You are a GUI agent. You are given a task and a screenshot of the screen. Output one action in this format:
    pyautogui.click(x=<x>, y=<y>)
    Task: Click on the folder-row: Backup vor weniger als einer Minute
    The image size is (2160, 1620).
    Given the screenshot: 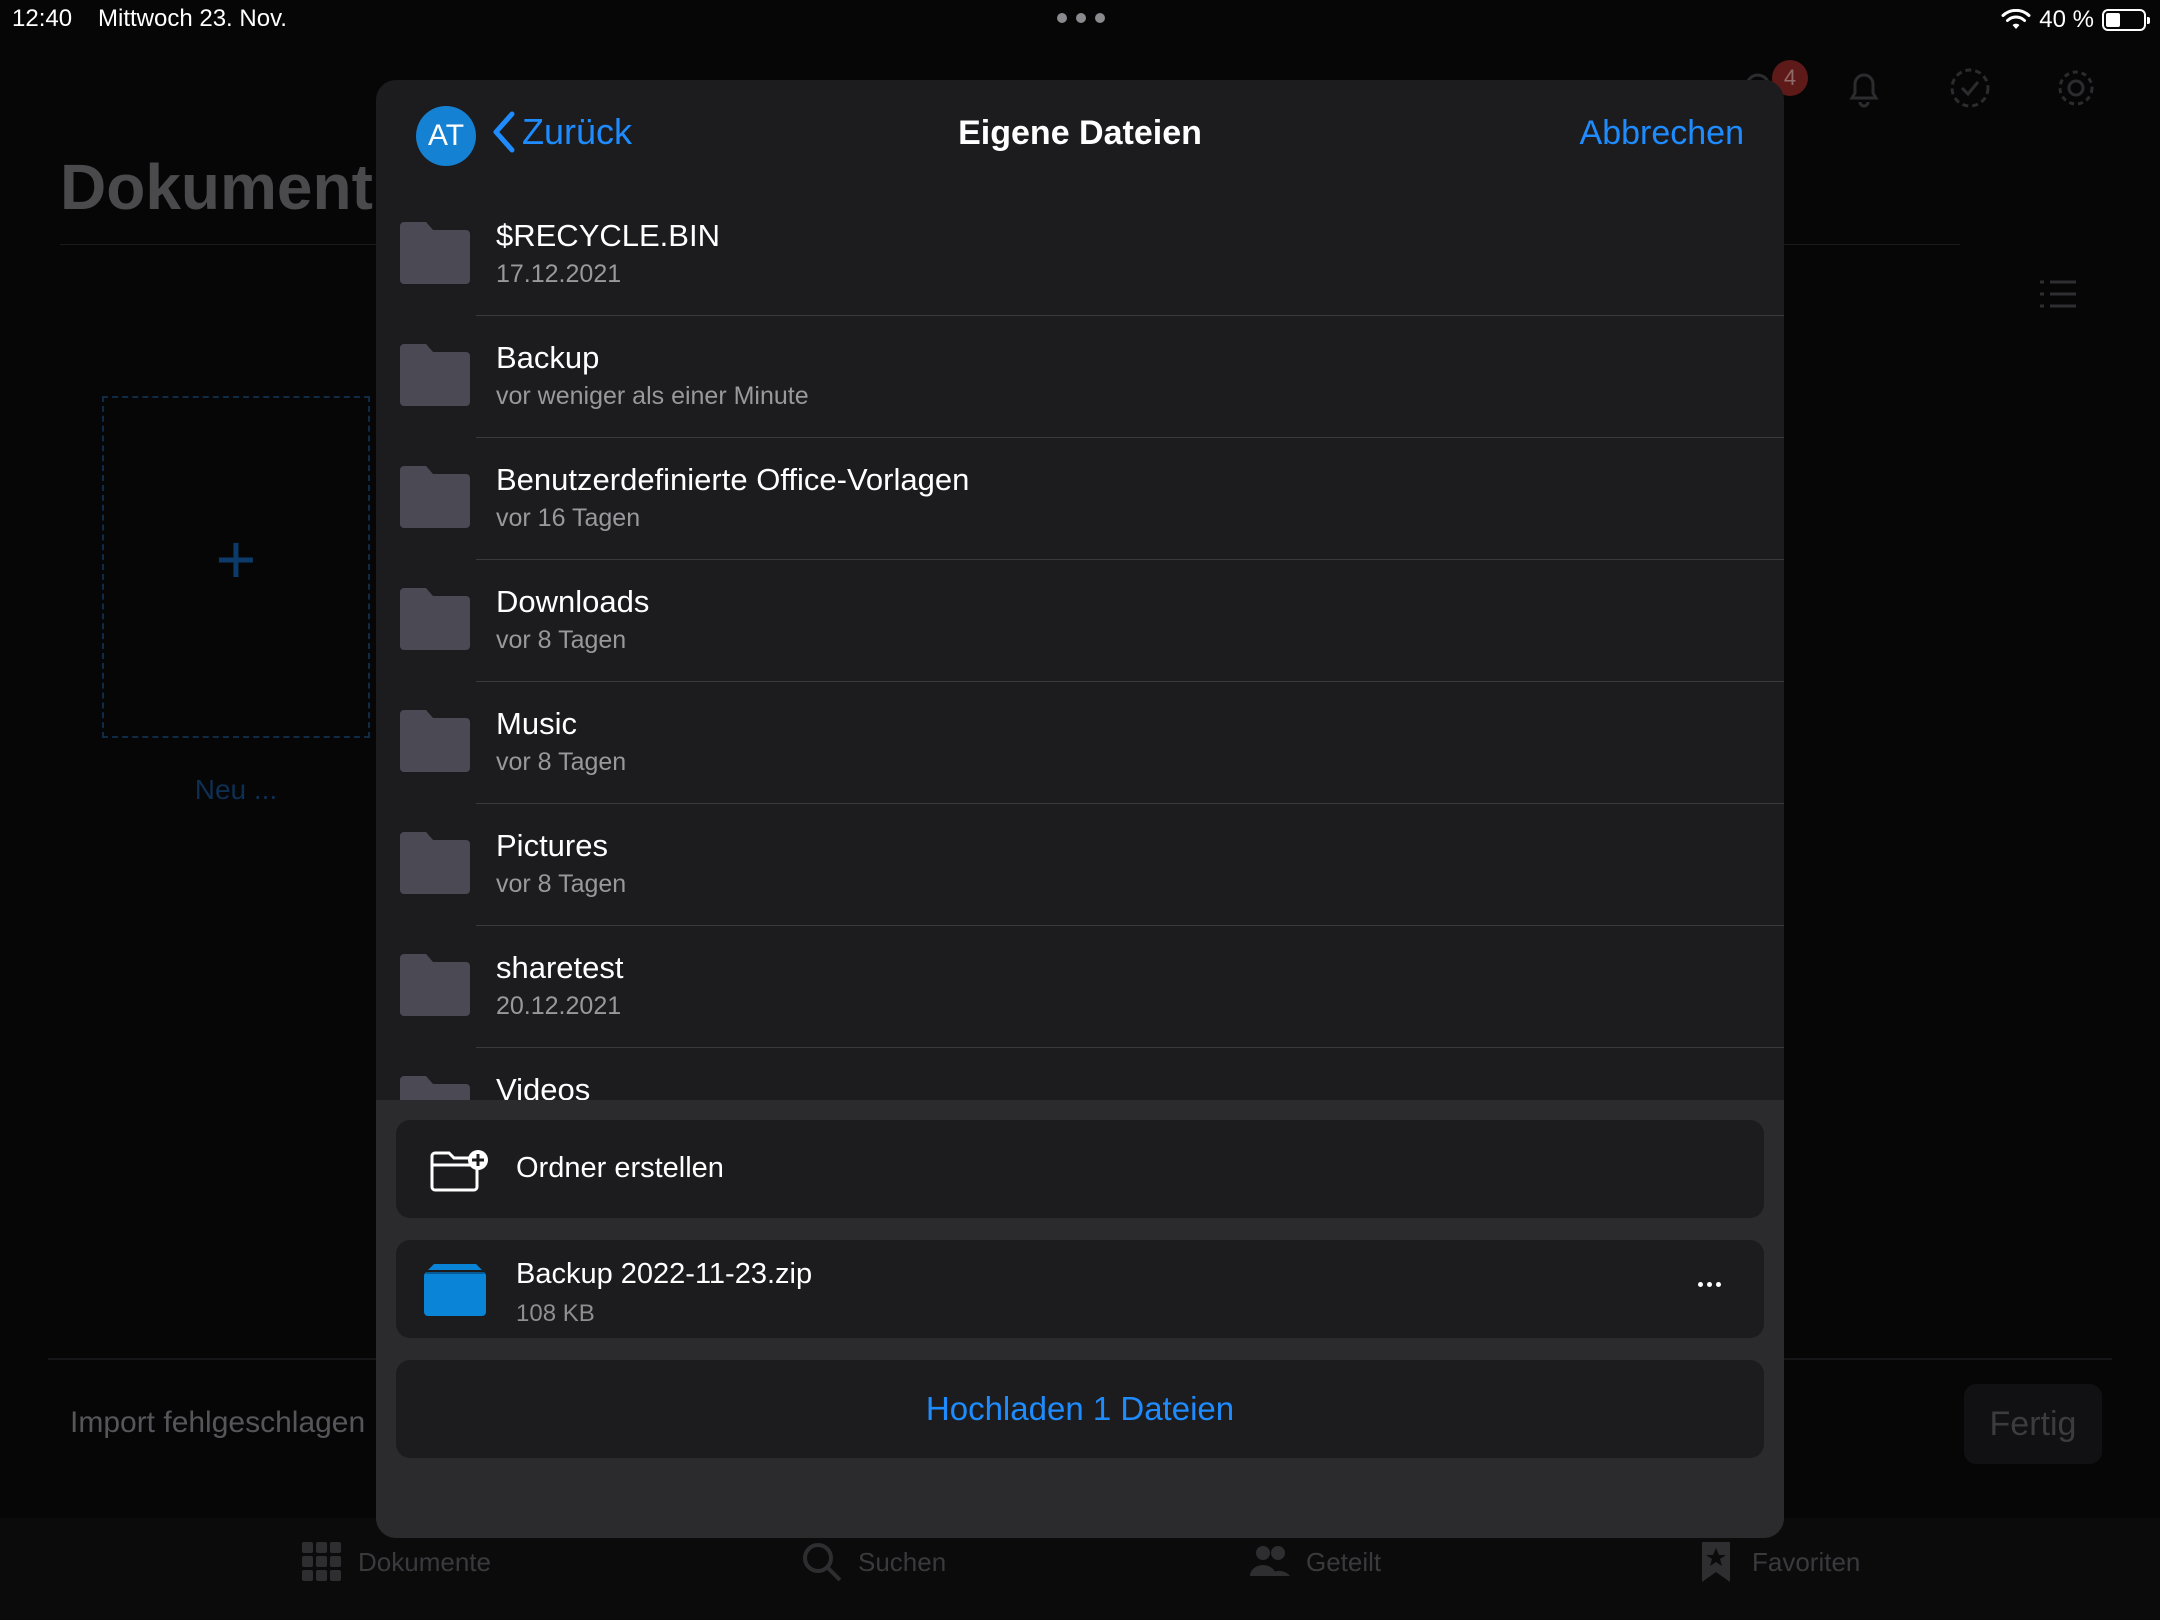 What is the action you would take?
    pyautogui.click(x=1080, y=377)
    